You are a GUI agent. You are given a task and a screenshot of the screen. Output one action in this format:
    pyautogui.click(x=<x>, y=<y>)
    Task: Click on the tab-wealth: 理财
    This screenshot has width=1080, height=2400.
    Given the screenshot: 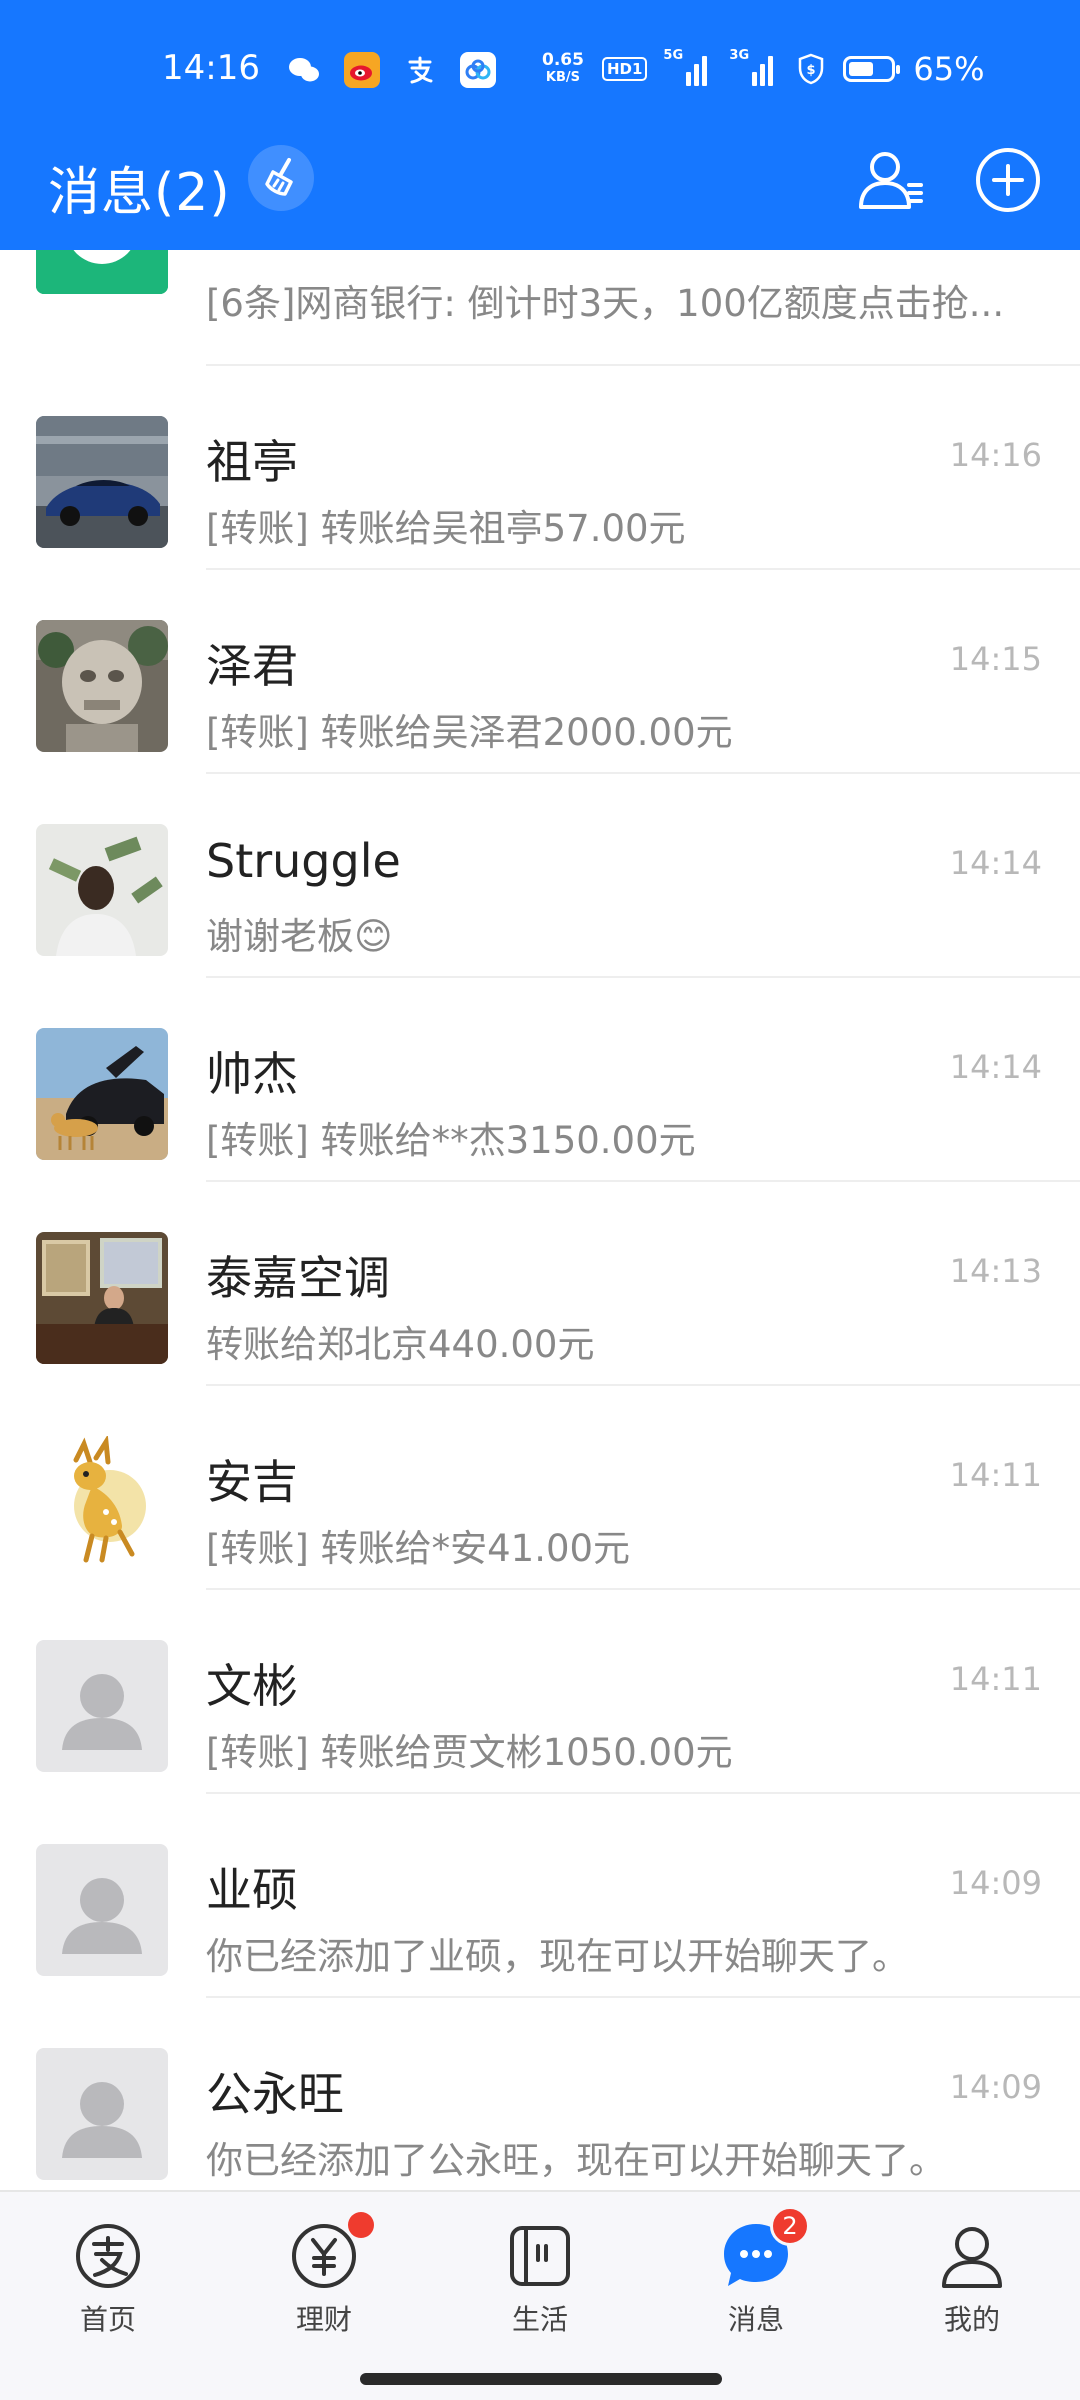 What is the action you would take?
    pyautogui.click(x=324, y=2275)
    